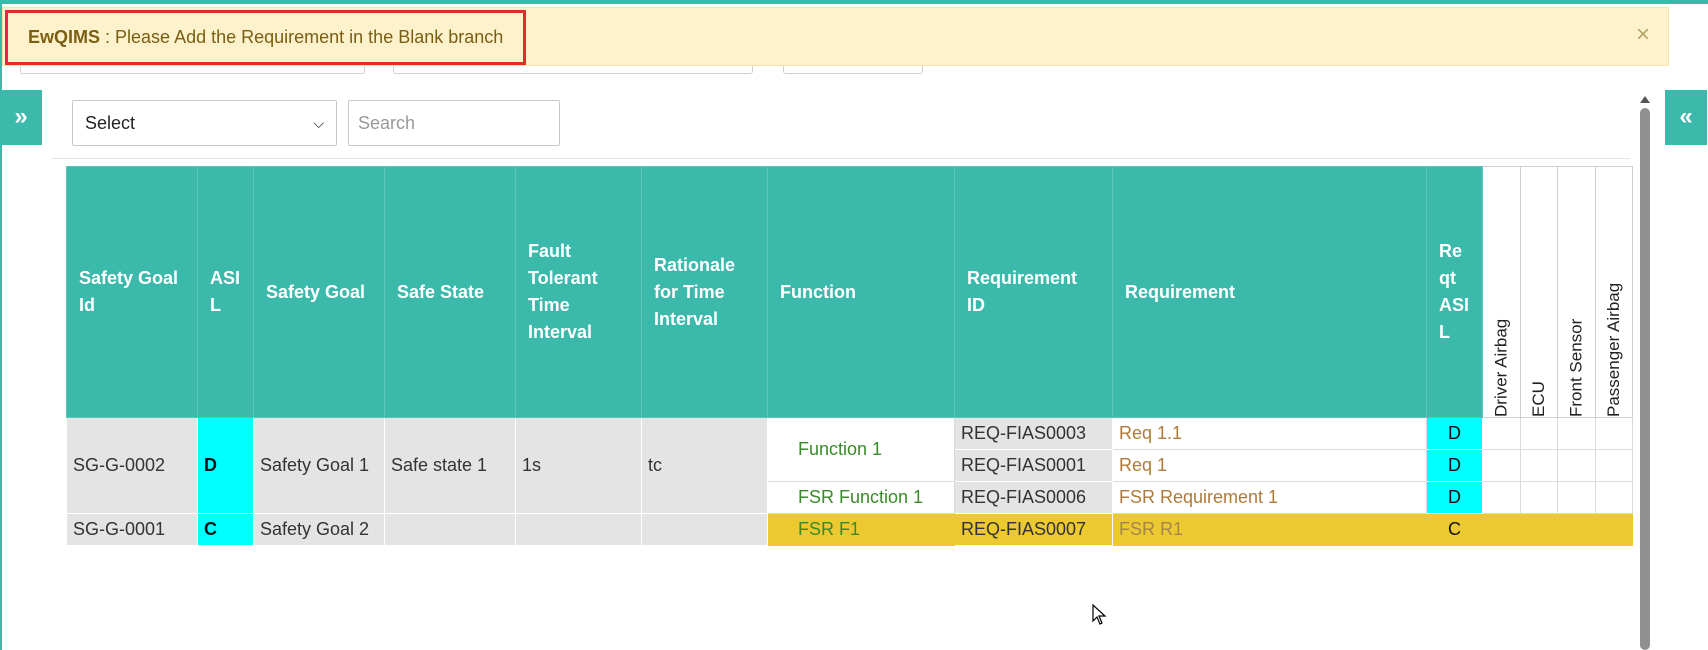 The height and width of the screenshot is (650, 1708). What do you see at coordinates (578, 465) in the screenshot?
I see `ftti-cell: 1s` at bounding box center [578, 465].